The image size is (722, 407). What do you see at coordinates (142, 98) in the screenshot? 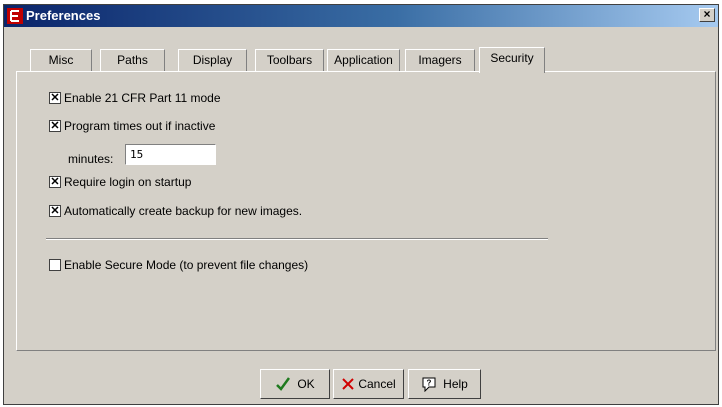
I see `enable-cfr-label: Enable 21 CFR Part 11 mode` at bounding box center [142, 98].